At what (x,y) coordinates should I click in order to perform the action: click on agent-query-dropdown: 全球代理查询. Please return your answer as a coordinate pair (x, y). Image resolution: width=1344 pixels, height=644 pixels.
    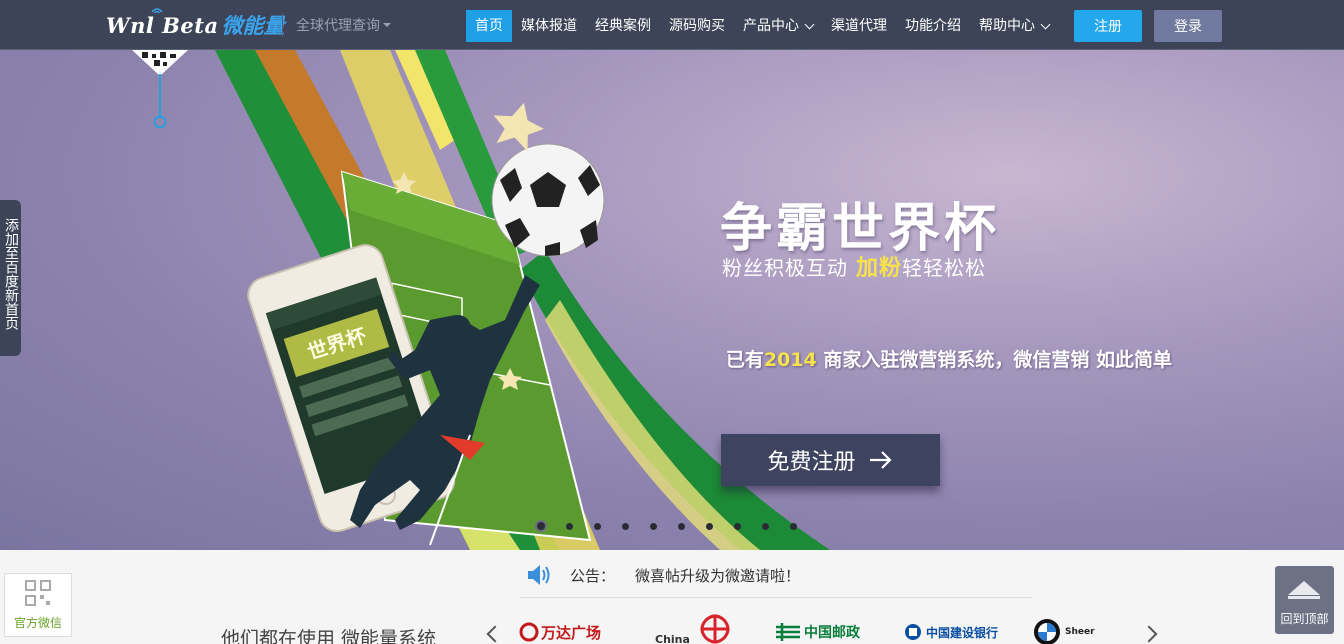
    Looking at the image, I should click on (336, 25).